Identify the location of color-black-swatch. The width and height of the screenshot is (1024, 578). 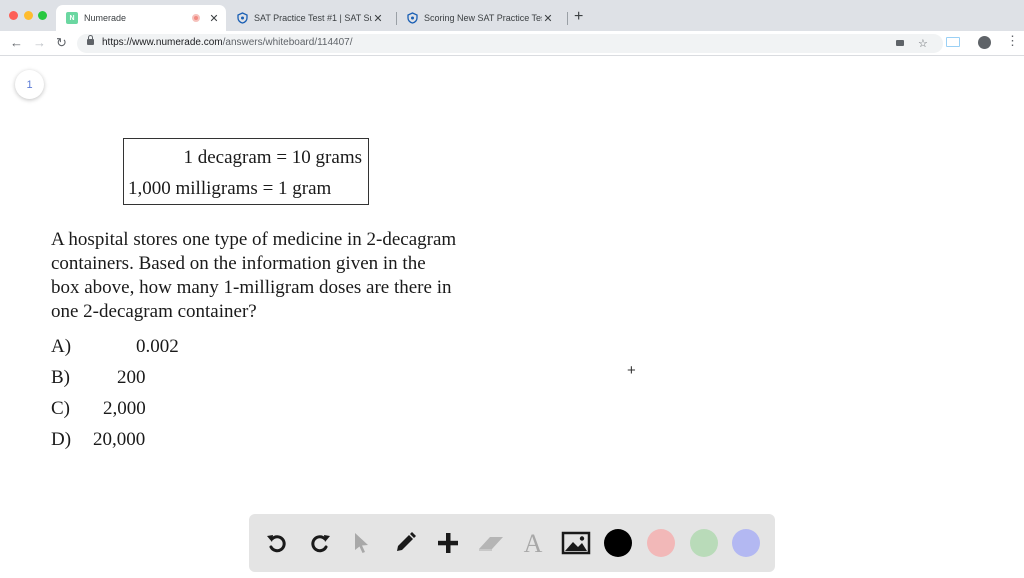
(618, 543).